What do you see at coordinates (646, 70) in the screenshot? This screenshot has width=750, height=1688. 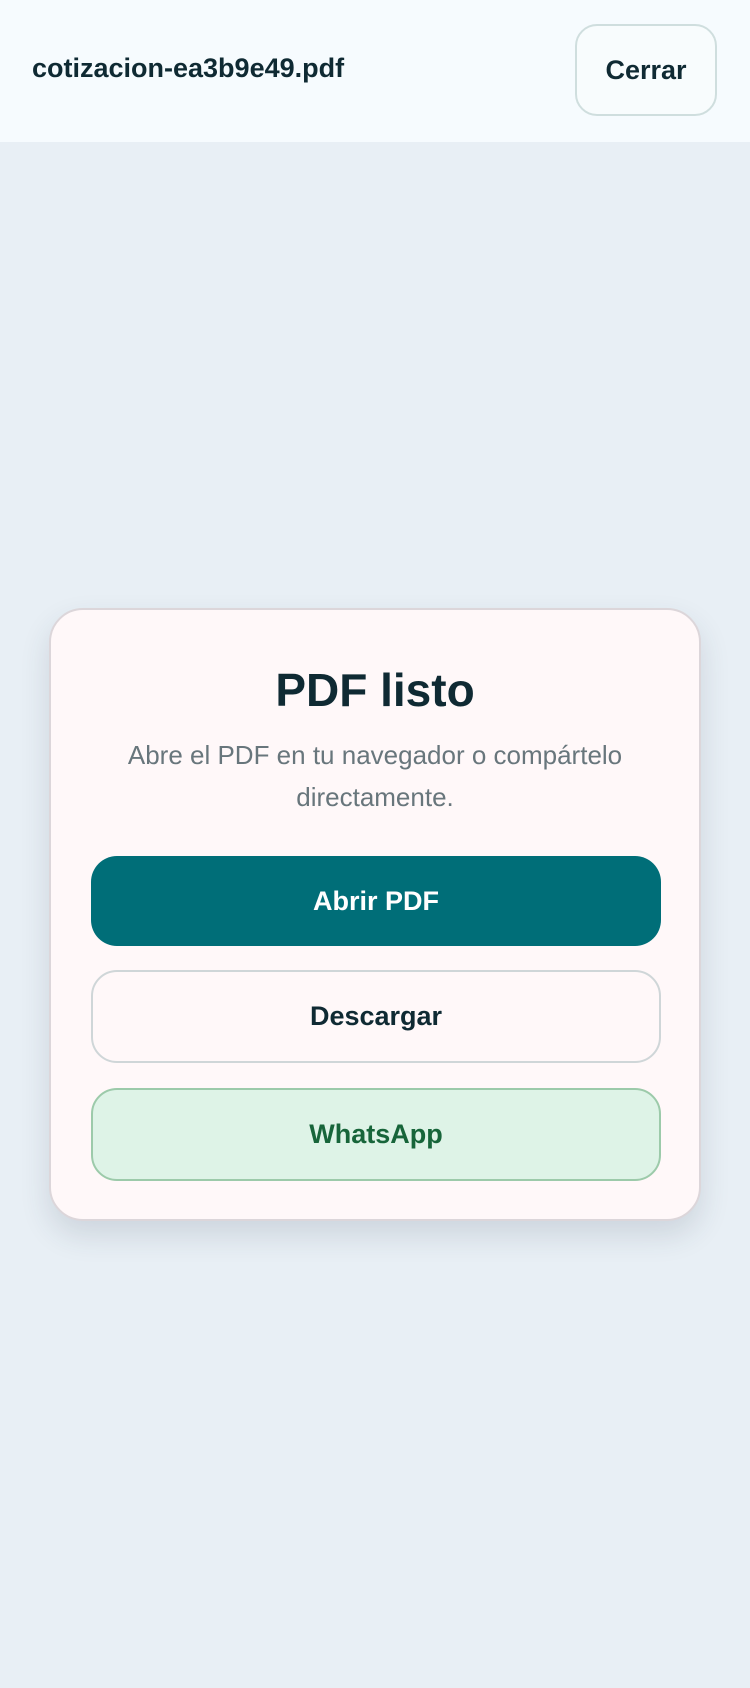 I see `close-button: Cerrar` at bounding box center [646, 70].